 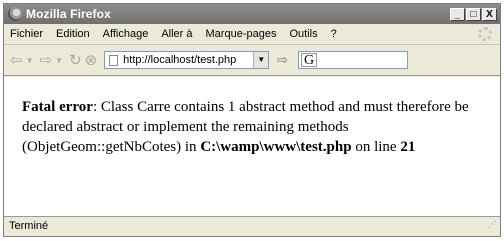 What do you see at coordinates (492, 224) in the screenshot?
I see `resize-grip-icon: ⋰` at bounding box center [492, 224].